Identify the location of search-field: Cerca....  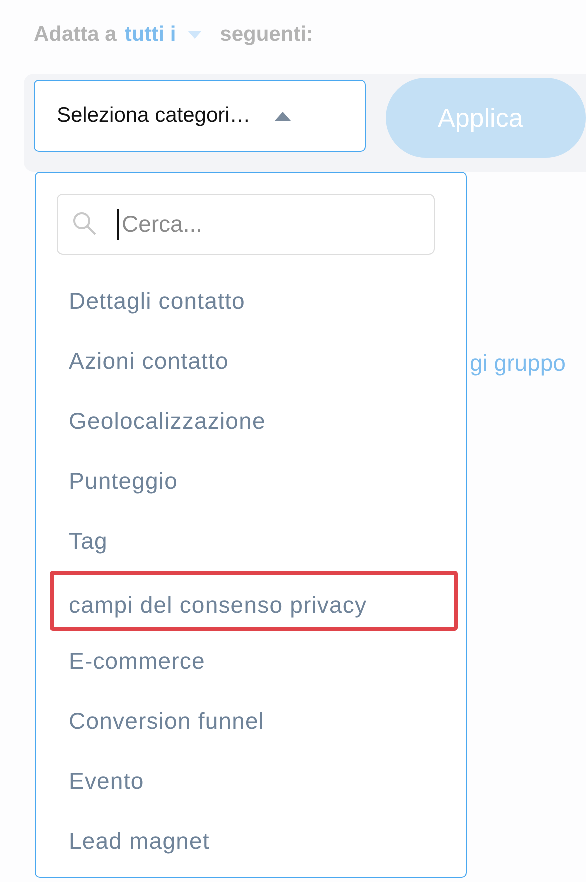
(246, 224).